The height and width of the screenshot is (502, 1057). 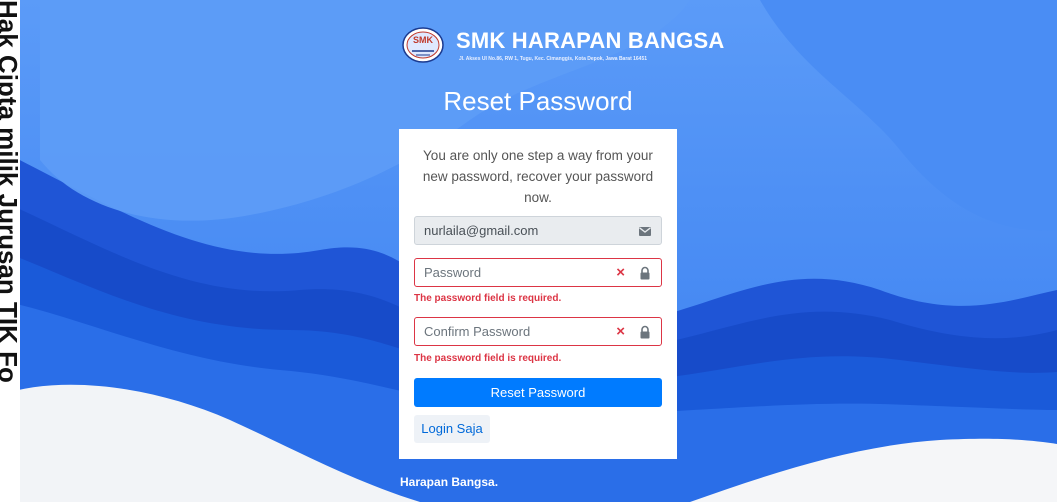 What do you see at coordinates (514, 230) in the screenshot?
I see `email-input` at bounding box center [514, 230].